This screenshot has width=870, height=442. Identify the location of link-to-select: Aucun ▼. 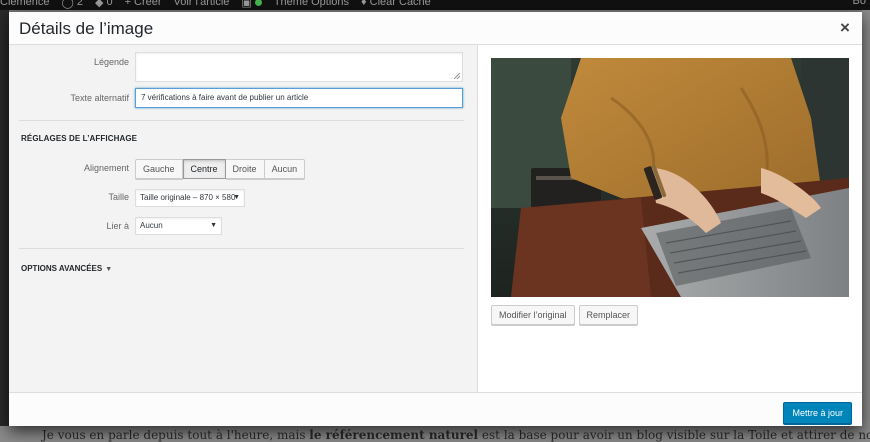
(178, 226).